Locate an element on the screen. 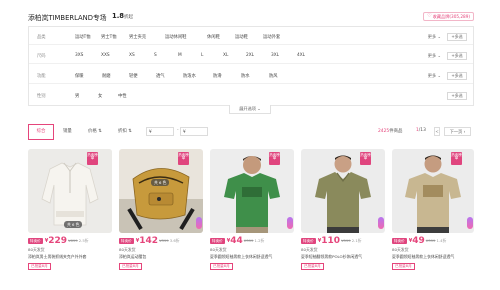 The width and height of the screenshot is (500, 290). sale-price: 44 is located at coordinates (236, 240).